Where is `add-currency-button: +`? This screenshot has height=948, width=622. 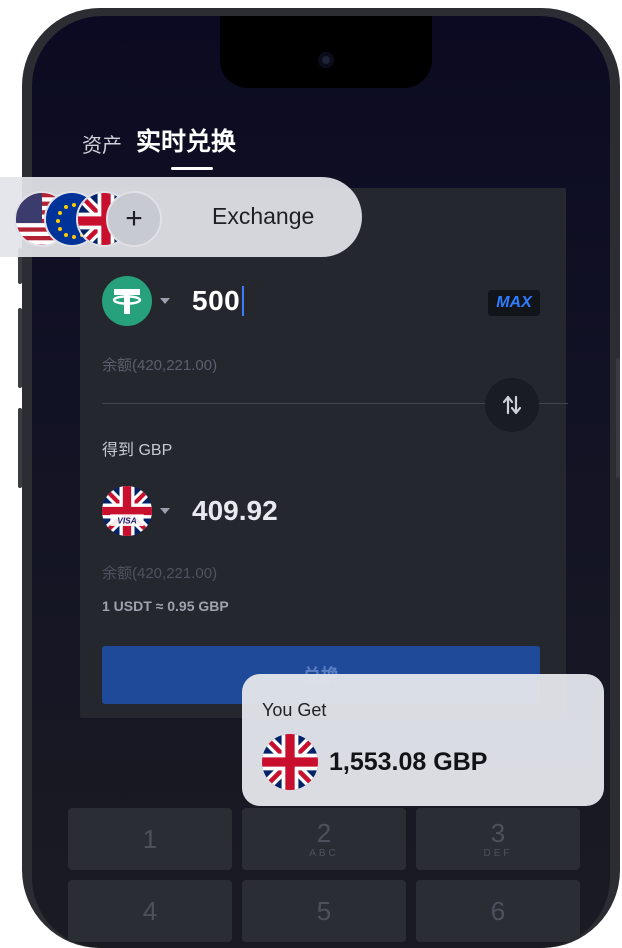
add-currency-button: + is located at coordinates (134, 219).